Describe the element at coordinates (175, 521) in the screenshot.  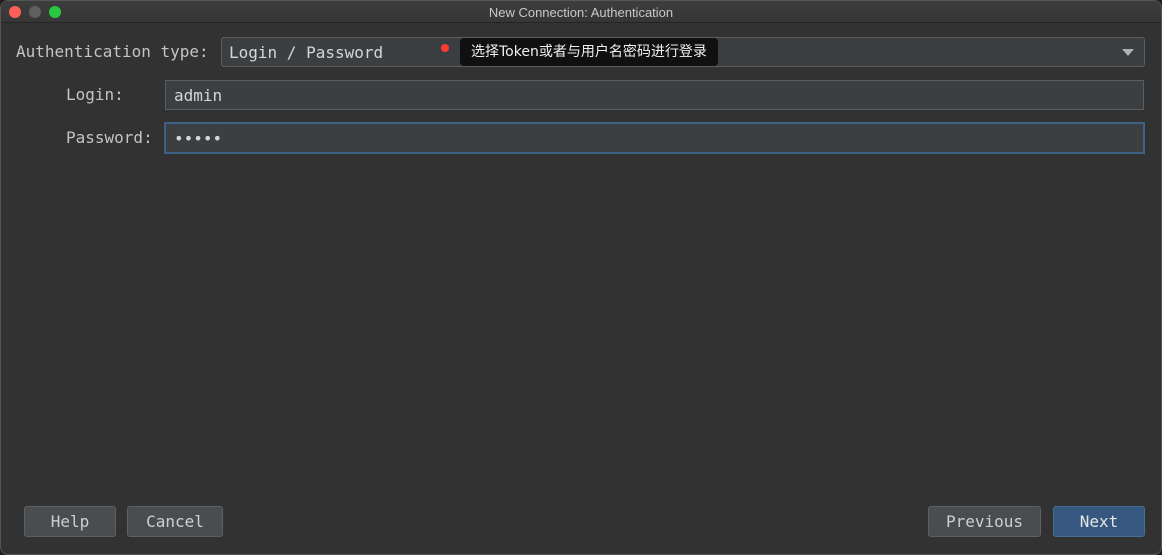
I see `cancel-button: Cancel` at that location.